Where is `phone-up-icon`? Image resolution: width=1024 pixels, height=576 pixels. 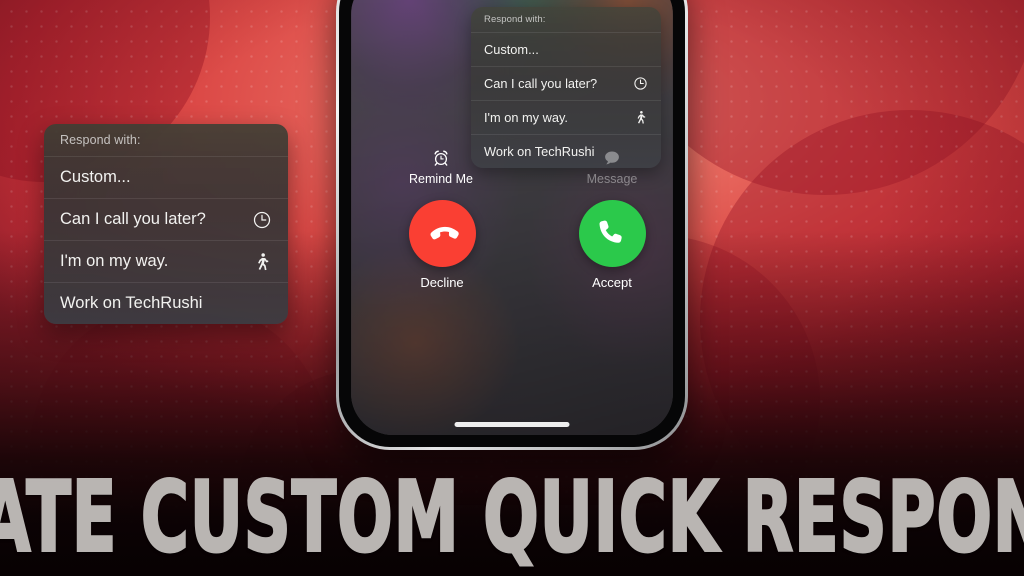 phone-up-icon is located at coordinates (610, 231).